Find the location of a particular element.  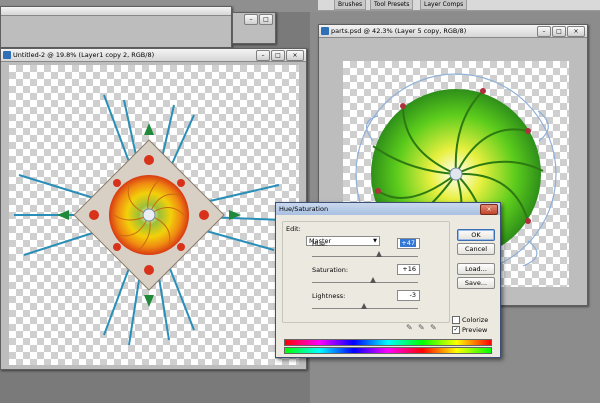

preview-checkbox: ✓ is located at coordinates (456, 330).